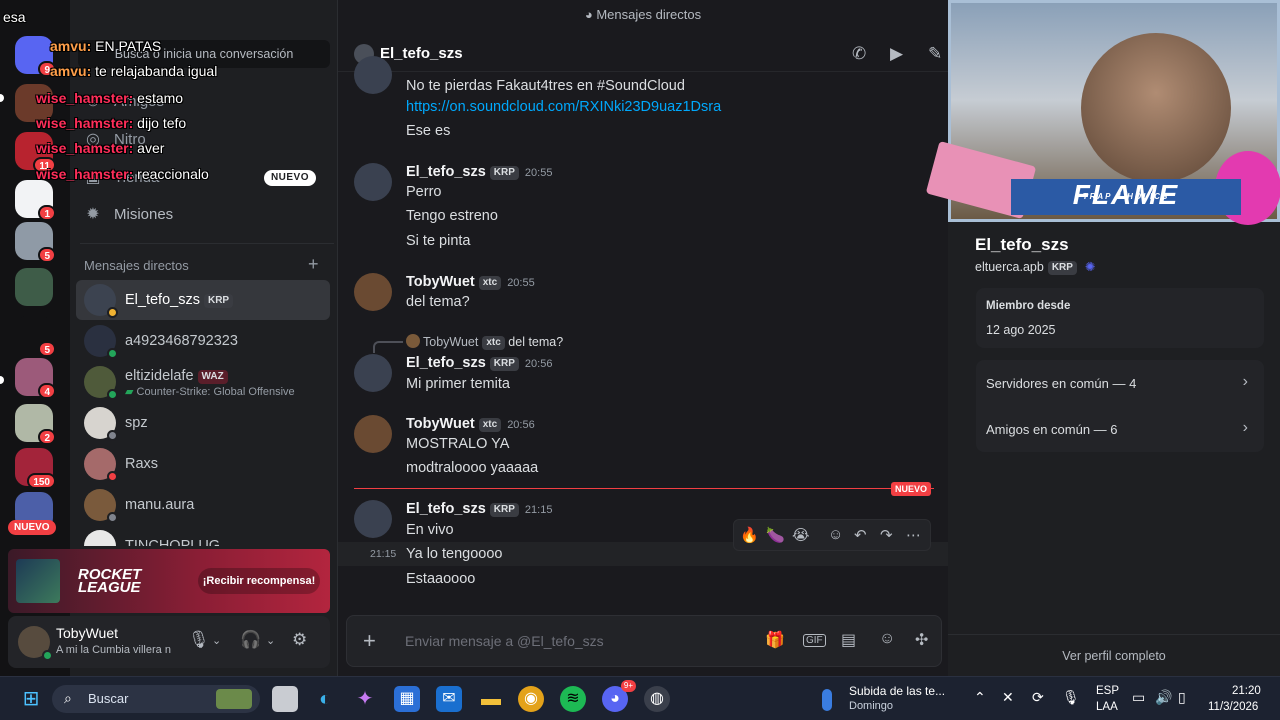  What do you see at coordinates (93, 101) in the screenshot?
I see `friends-icon: ☺` at bounding box center [93, 101].